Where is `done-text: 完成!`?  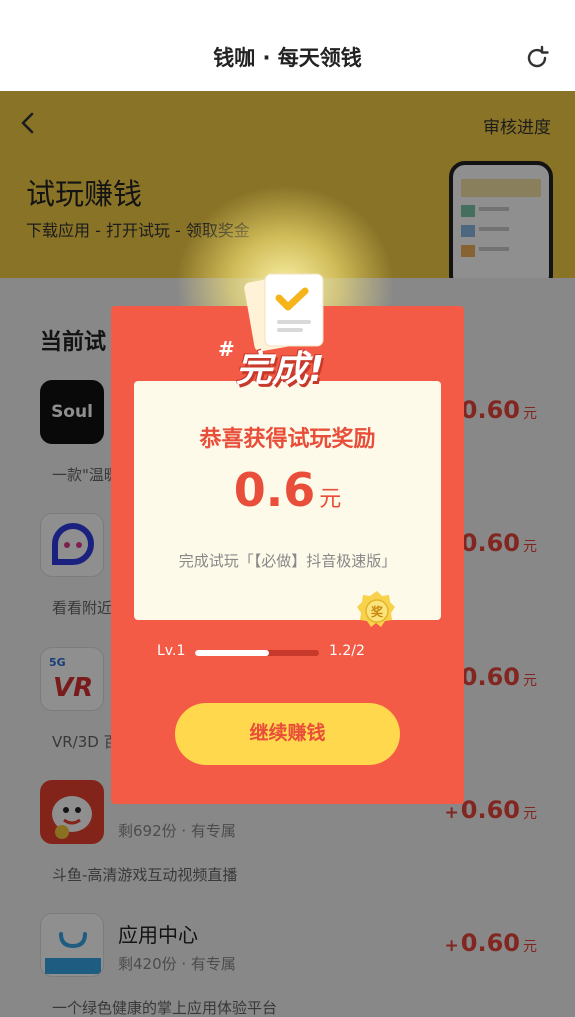 done-text: 完成! is located at coordinates (280, 369).